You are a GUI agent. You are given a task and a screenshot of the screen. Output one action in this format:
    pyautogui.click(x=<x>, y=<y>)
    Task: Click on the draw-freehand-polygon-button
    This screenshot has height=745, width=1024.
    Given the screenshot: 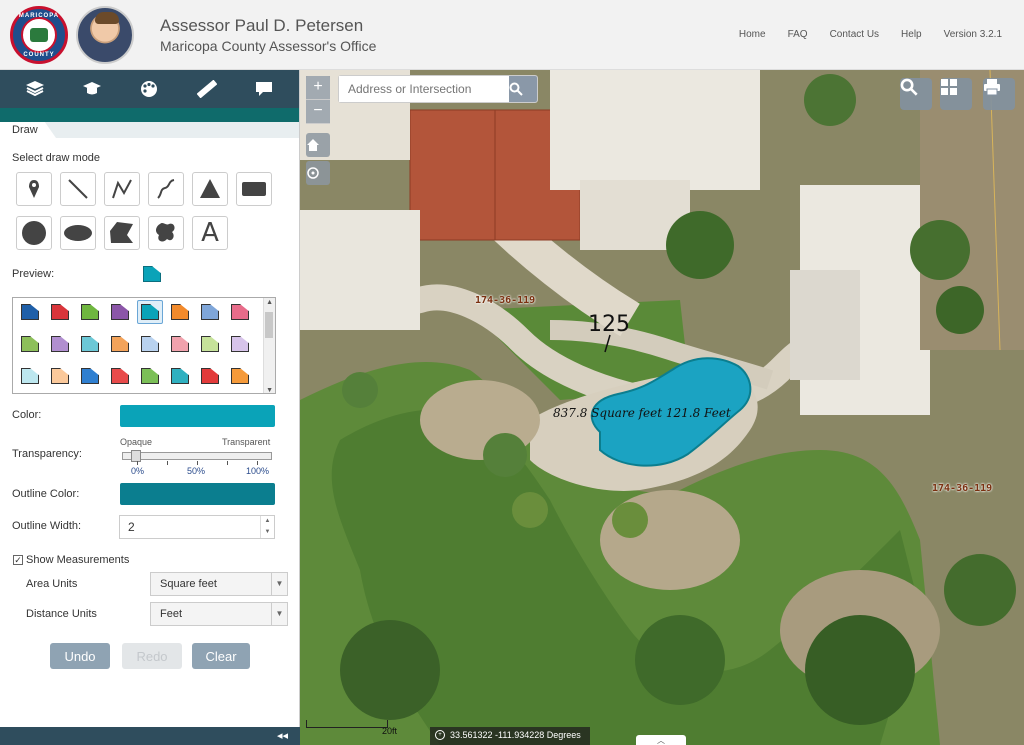 What is the action you would take?
    pyautogui.click(x=166, y=233)
    